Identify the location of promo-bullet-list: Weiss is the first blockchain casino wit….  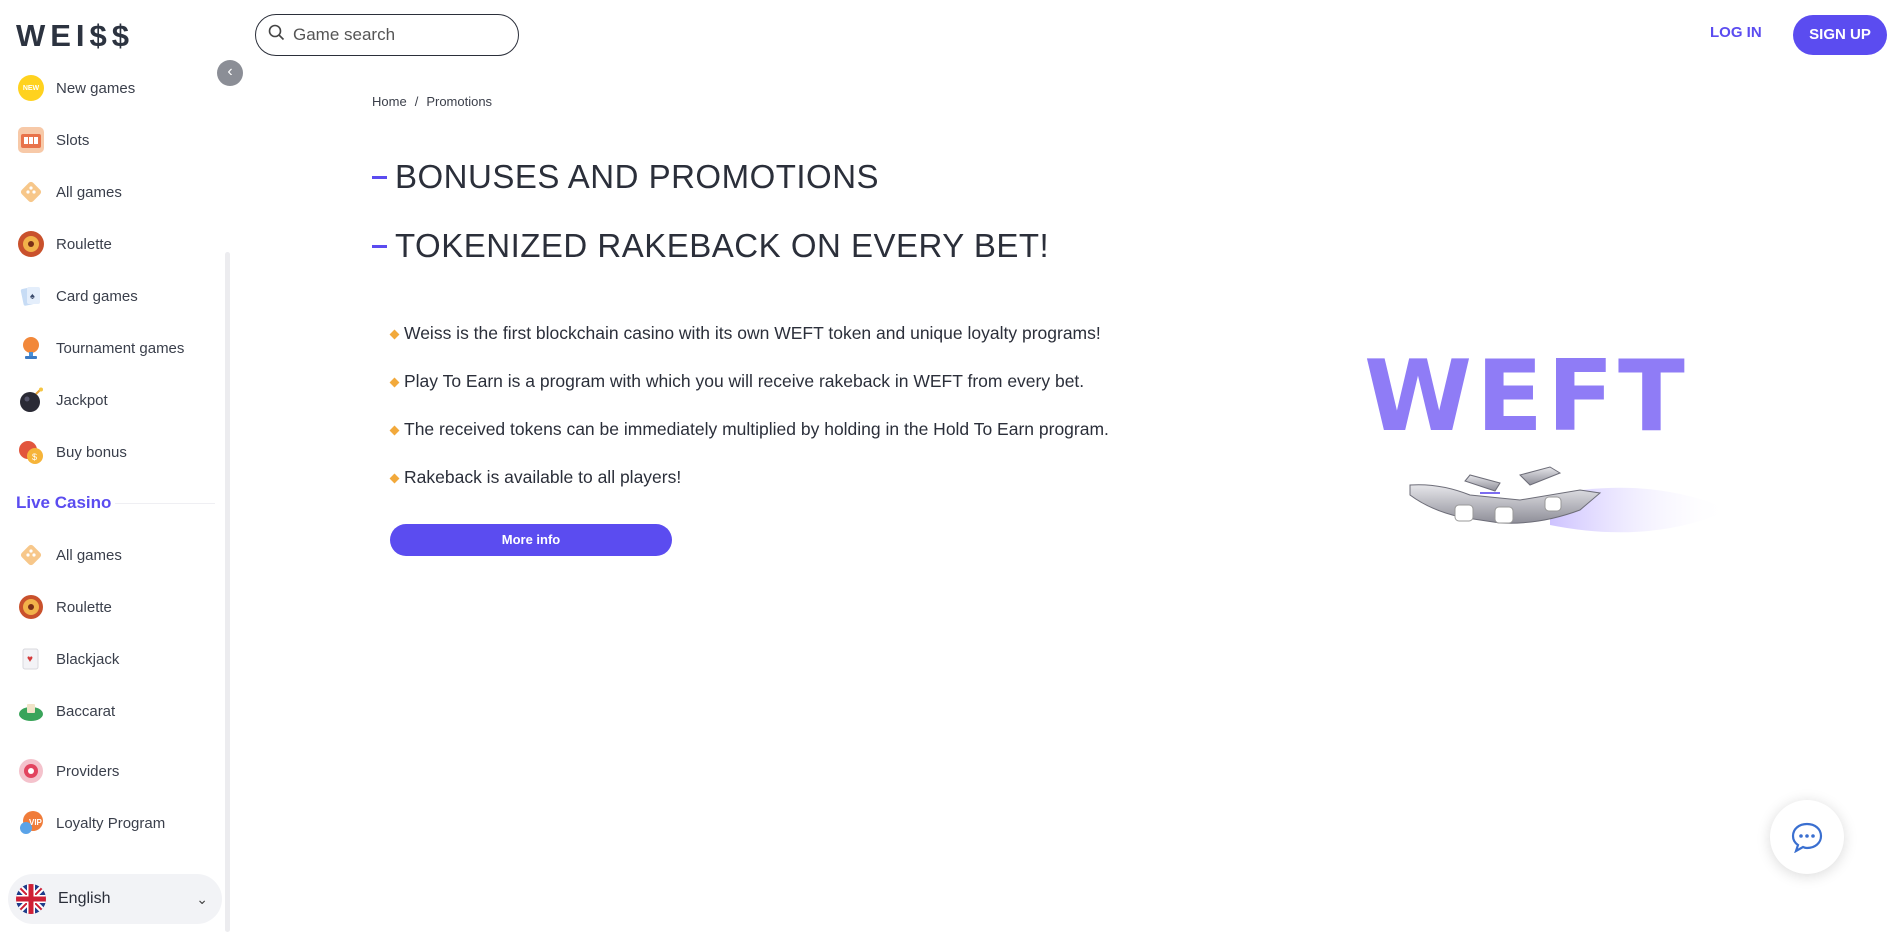
(749, 419).